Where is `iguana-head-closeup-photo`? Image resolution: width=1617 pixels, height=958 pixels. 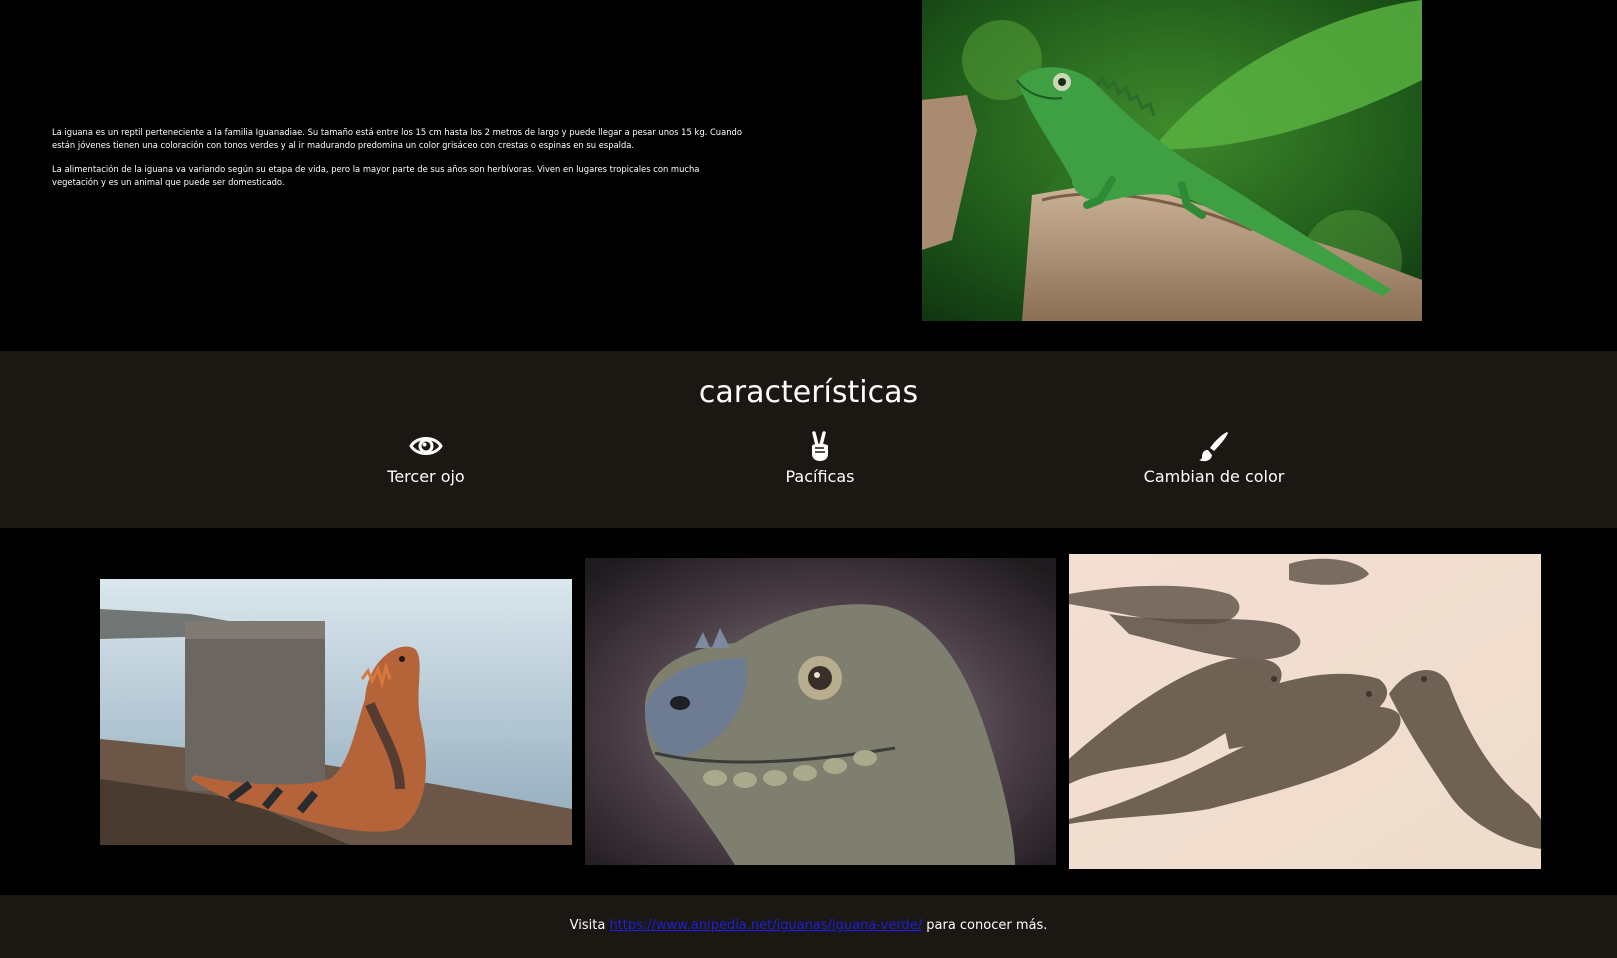 iguana-head-closeup-photo is located at coordinates (820, 711).